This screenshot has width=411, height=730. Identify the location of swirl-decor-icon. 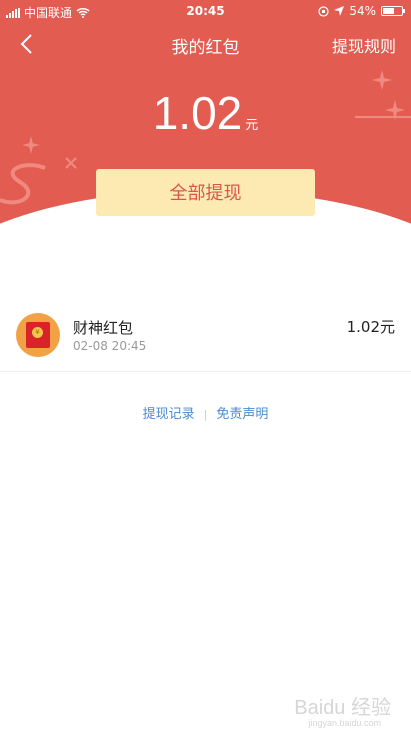
(23, 184).